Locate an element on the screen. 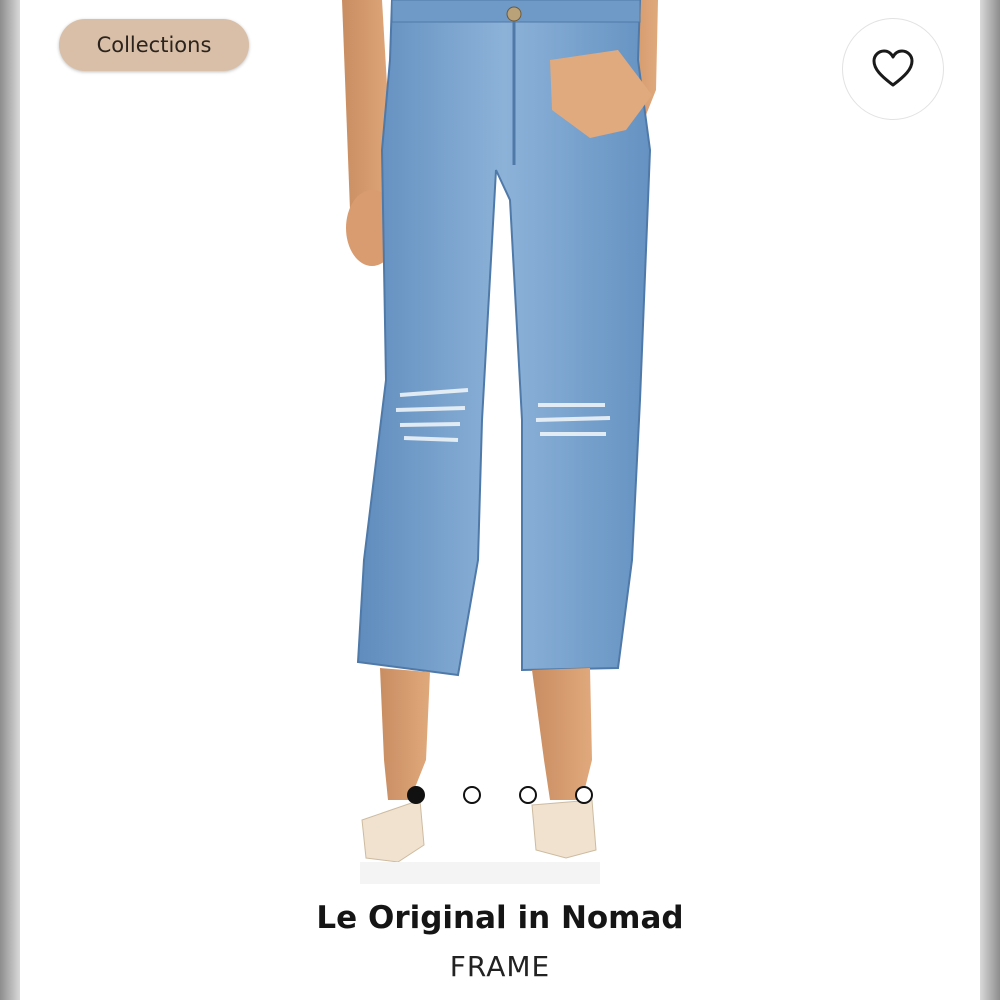  heart-outline-icon is located at coordinates (893, 68).